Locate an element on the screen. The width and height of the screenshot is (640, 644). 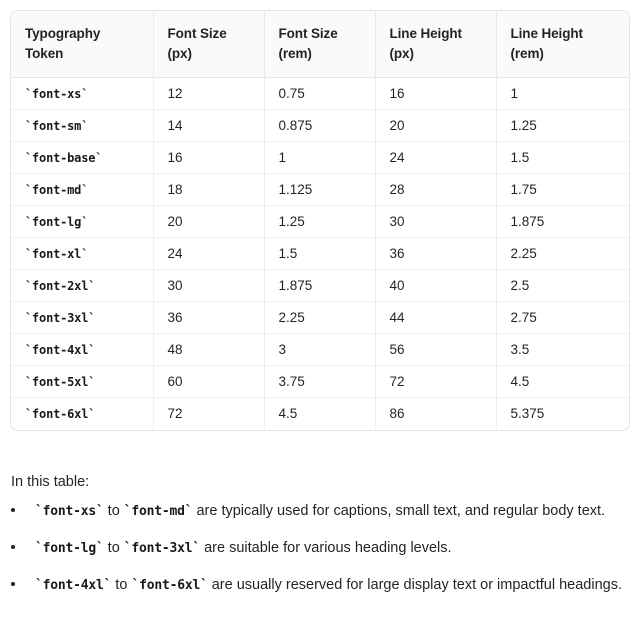
cell-font-size-px: 60 is located at coordinates (209, 381).